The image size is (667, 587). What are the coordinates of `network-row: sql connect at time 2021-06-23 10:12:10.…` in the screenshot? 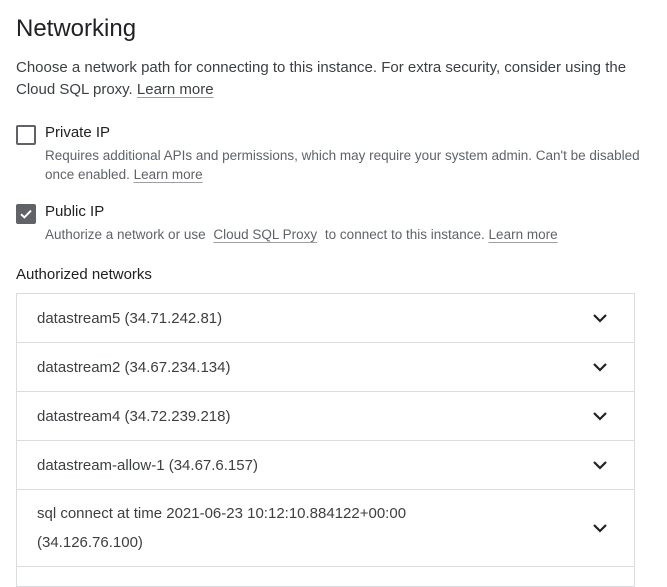 It's located at (325, 528).